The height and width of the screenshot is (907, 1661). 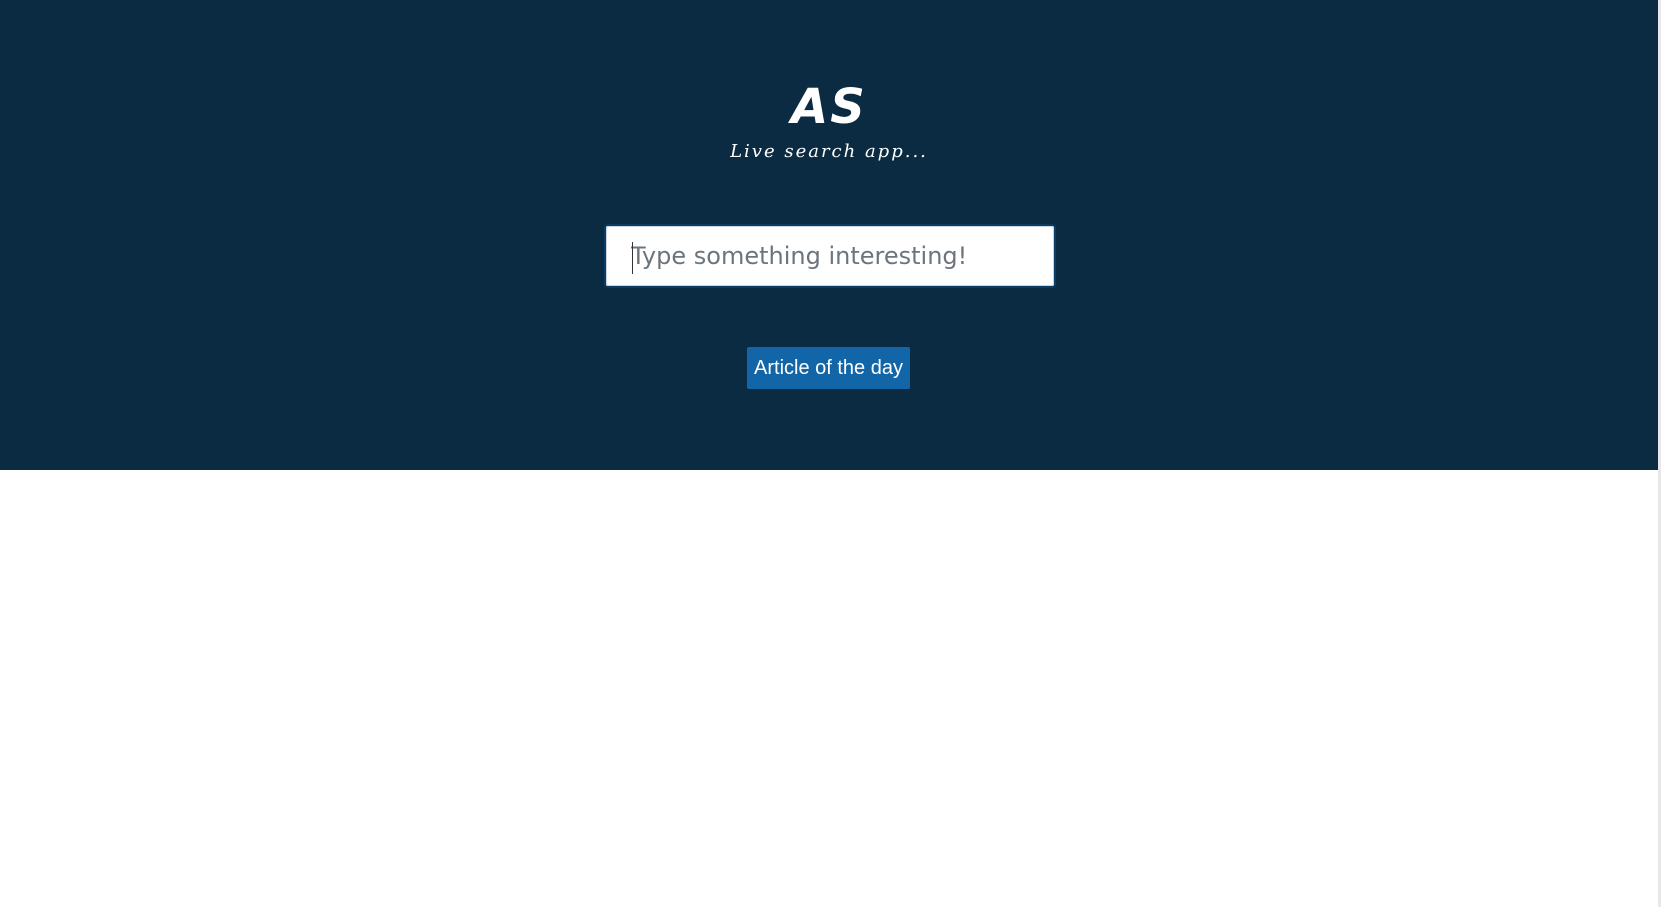 I want to click on text-caret, so click(x=632, y=258).